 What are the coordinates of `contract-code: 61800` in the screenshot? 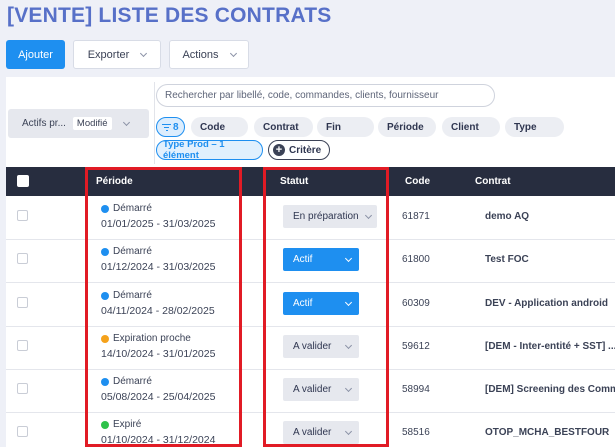 It's located at (416, 259).